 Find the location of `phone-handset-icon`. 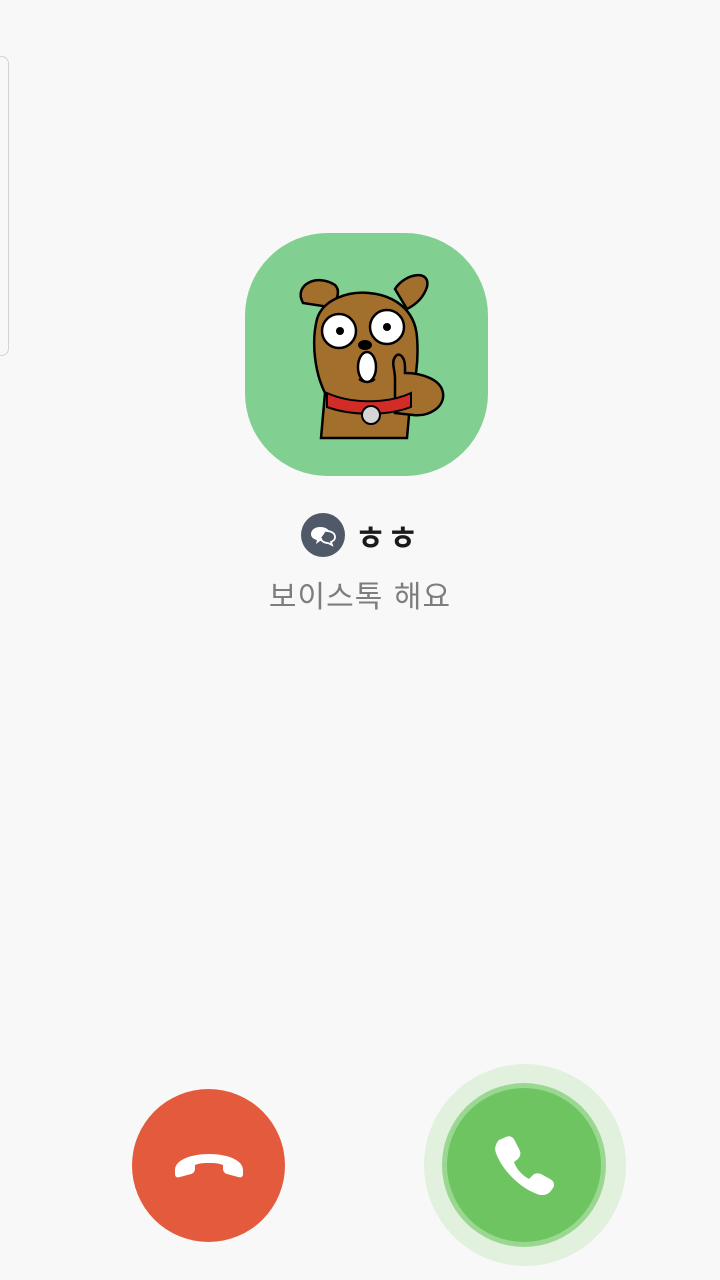

phone-handset-icon is located at coordinates (524, 1166).